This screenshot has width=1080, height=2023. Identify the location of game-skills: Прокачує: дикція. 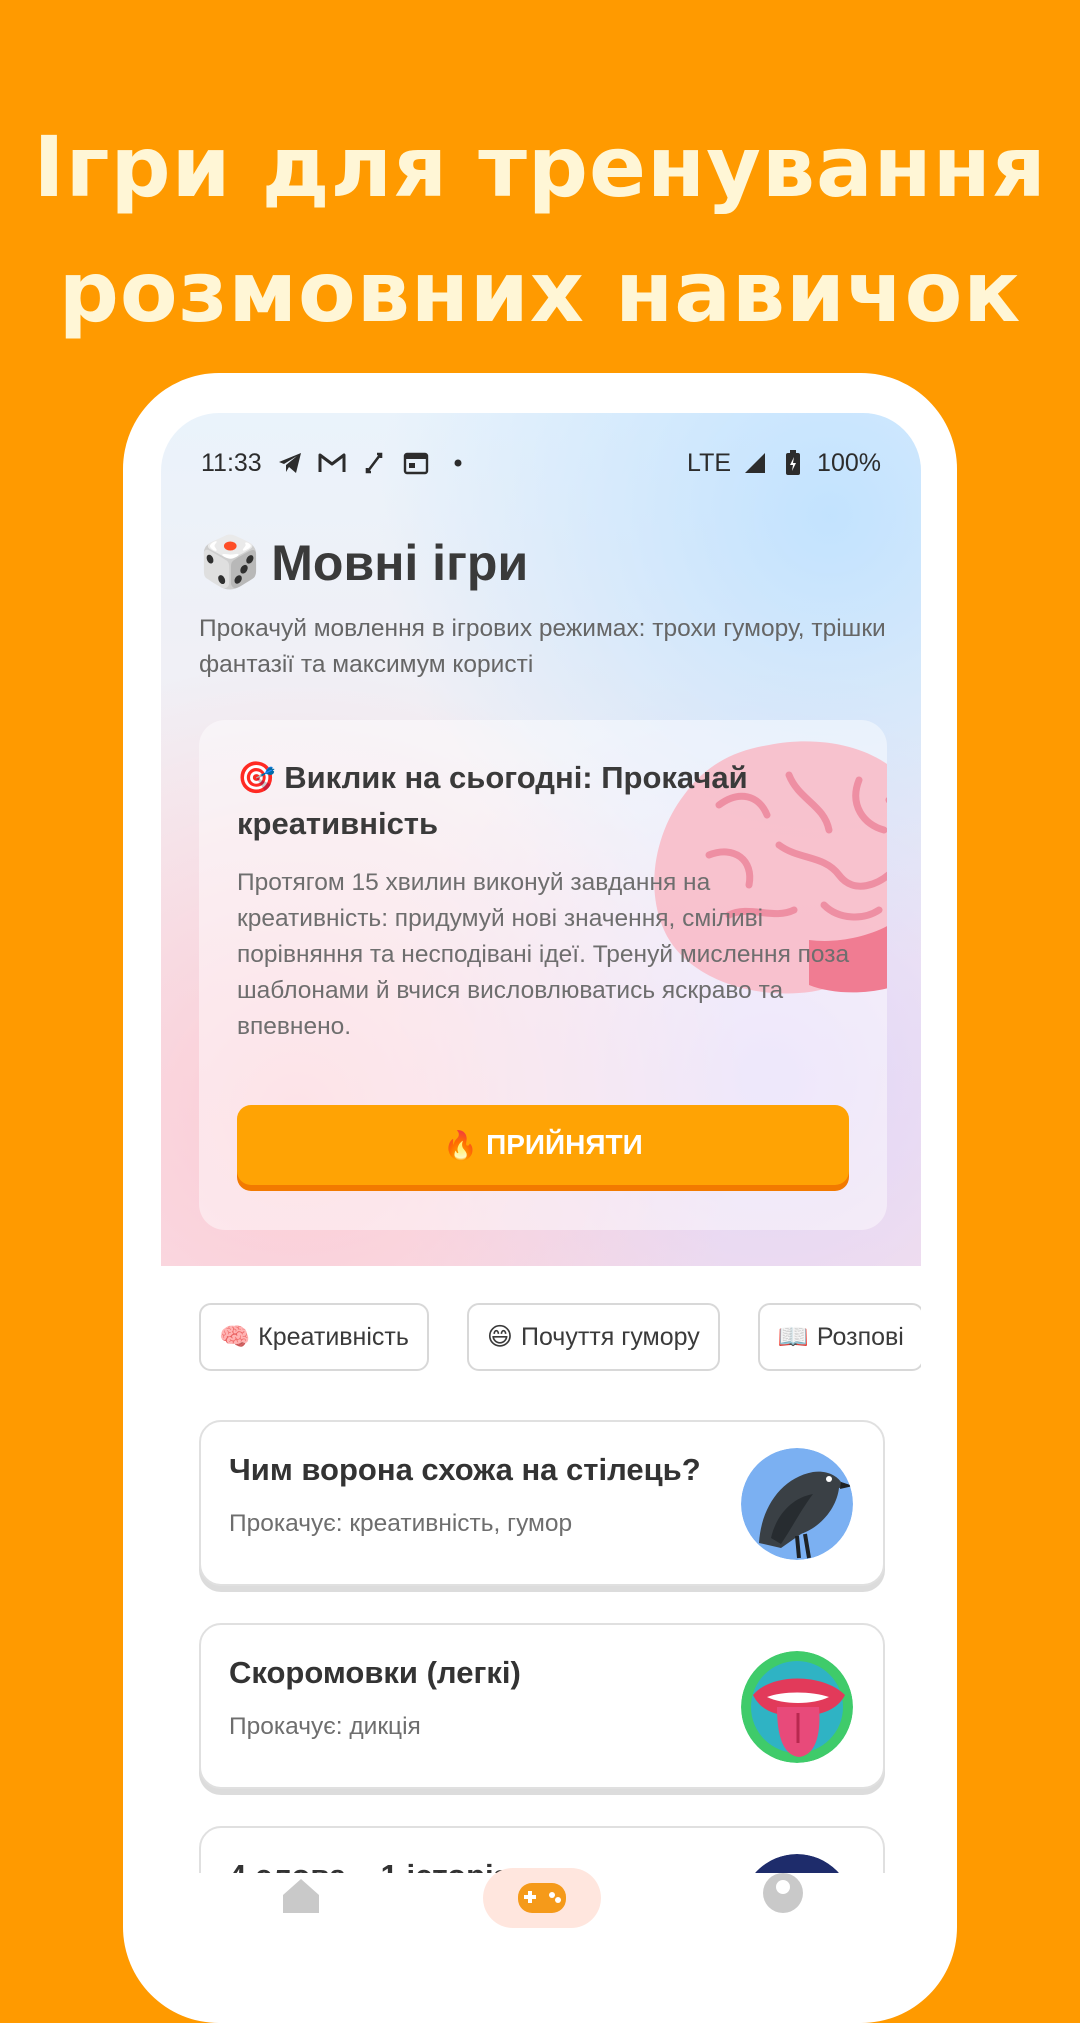
(325, 1726).